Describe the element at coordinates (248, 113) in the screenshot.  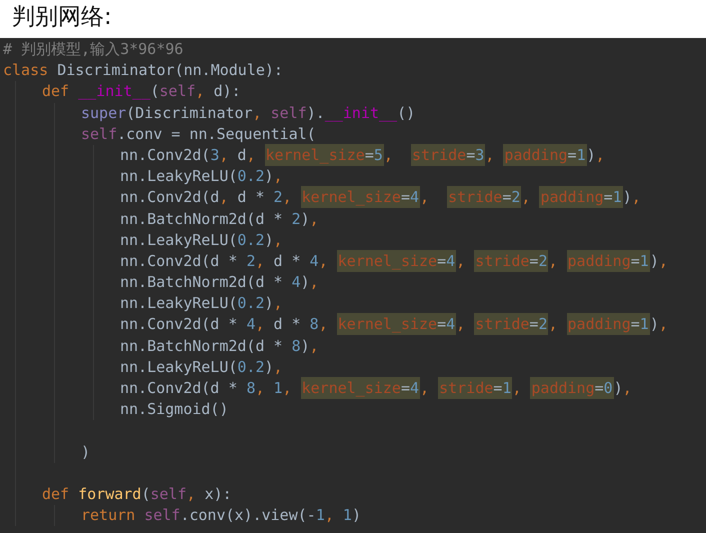
I see `code-line: super(Discriminator, self).__init__()` at that location.